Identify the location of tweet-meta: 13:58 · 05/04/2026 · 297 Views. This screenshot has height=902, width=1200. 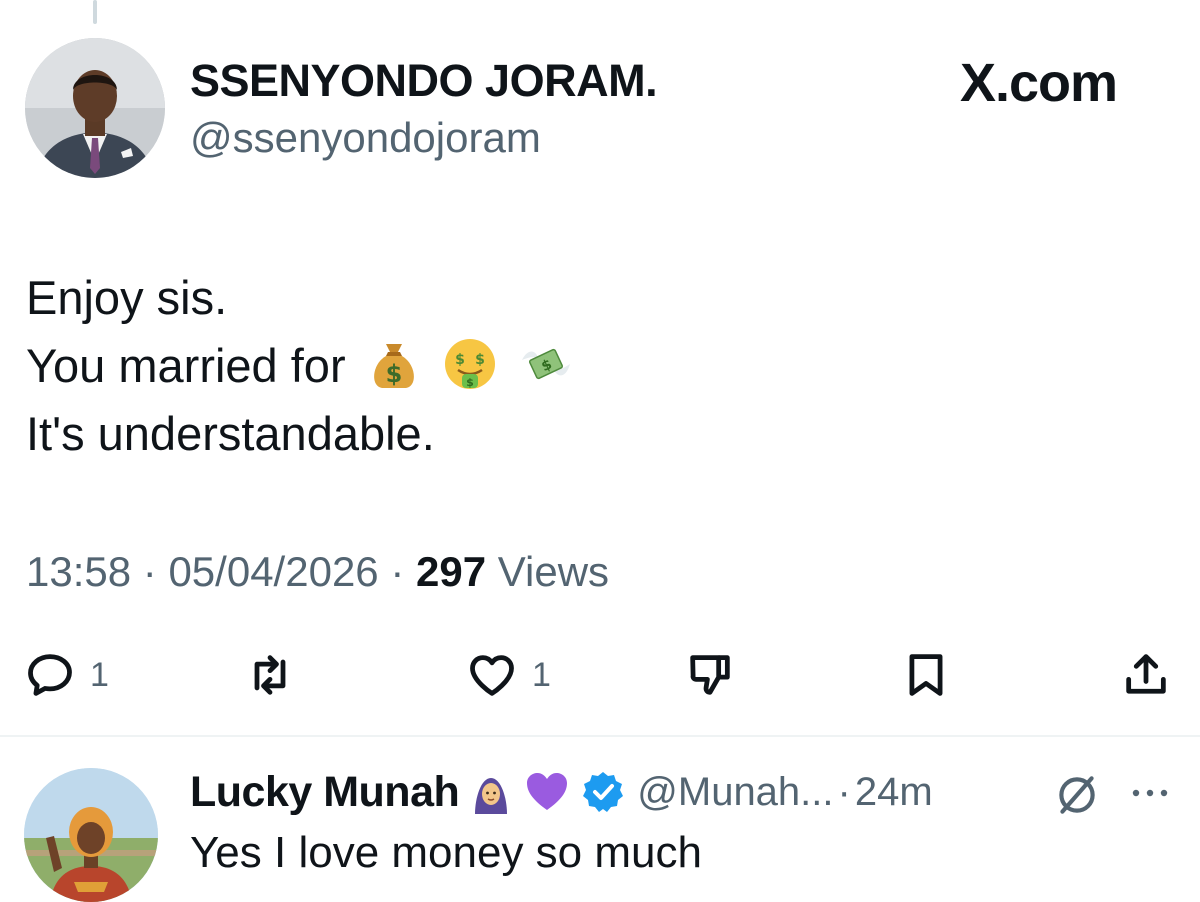
(317, 572).